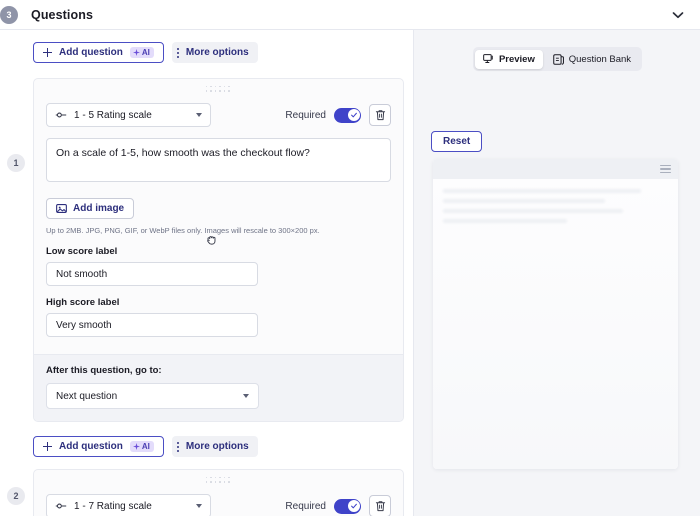  Describe the element at coordinates (555, 209) in the screenshot. I see `mock-placeholder-lines` at that location.